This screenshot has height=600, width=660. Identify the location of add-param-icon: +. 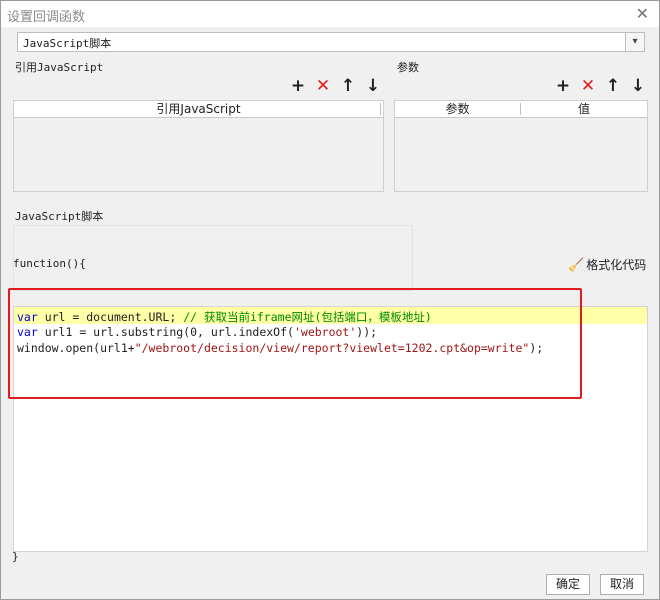
(563, 86).